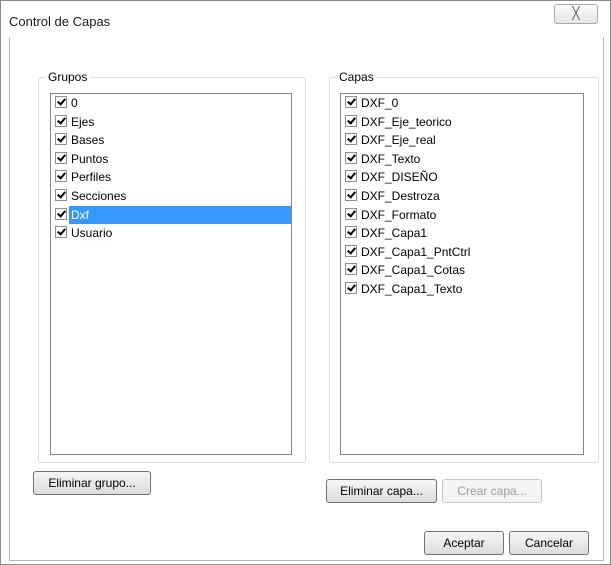  I want to click on grupos-item-label: Dxf, so click(180, 214).